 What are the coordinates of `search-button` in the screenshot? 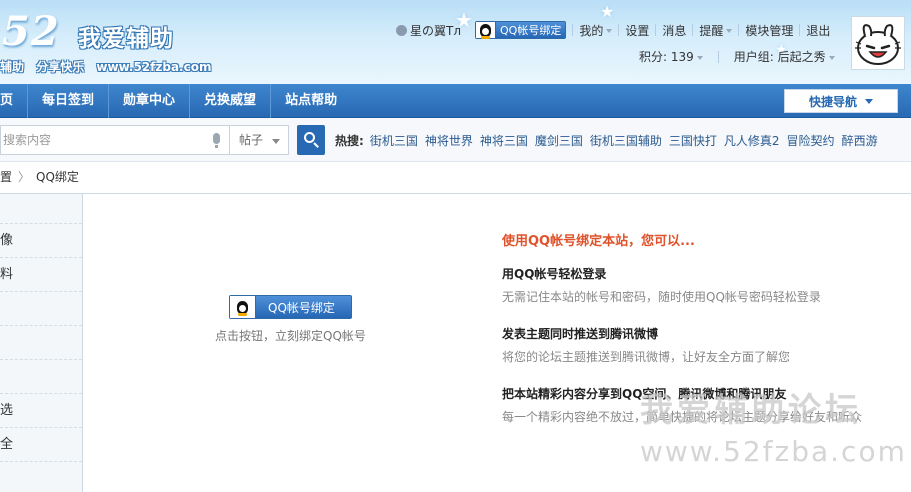 It's located at (311, 140).